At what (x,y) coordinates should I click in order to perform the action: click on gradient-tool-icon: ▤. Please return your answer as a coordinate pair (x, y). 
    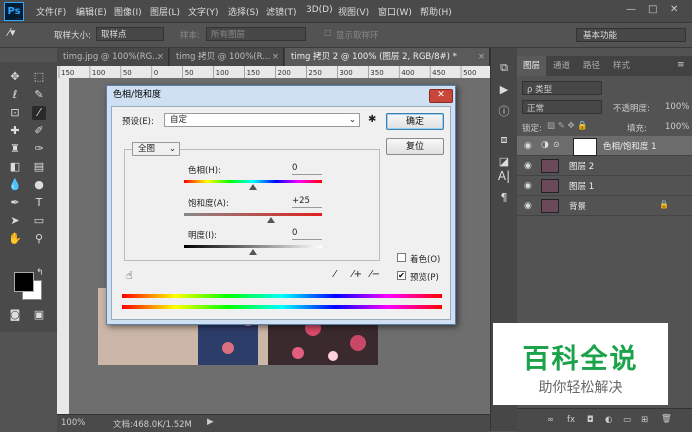
    Looking at the image, I should click on (39, 167).